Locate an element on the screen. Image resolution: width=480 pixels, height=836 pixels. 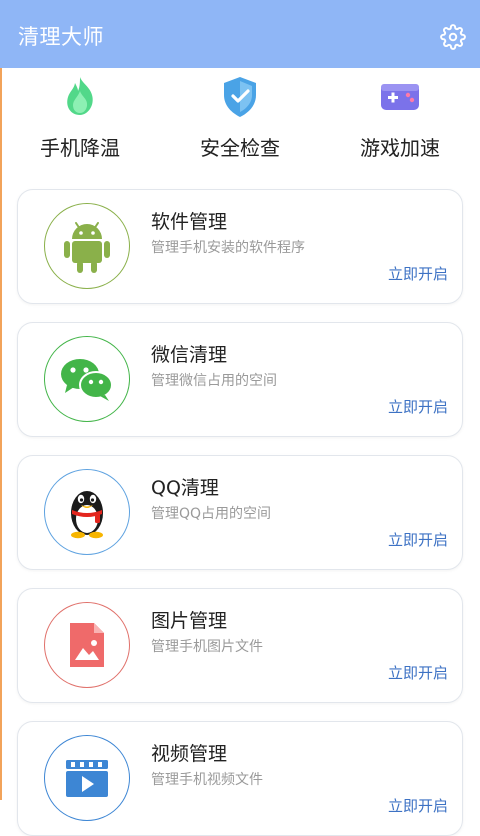
settings-button is located at coordinates (453, 37).